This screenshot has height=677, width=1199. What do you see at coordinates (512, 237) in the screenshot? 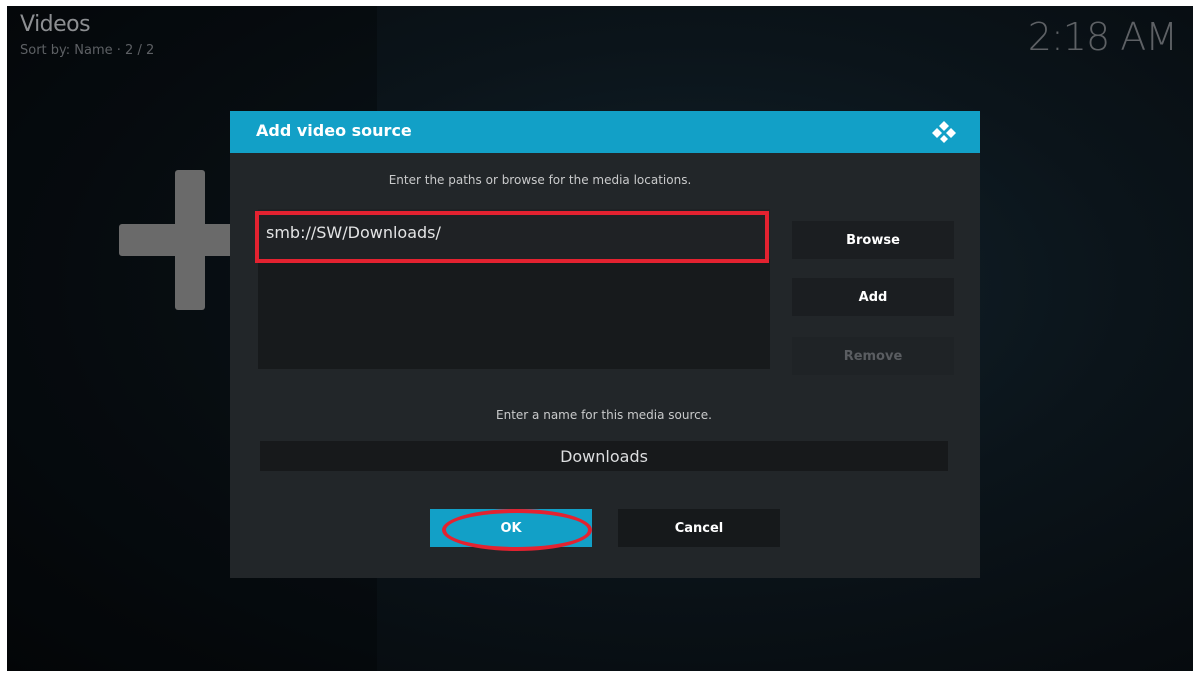
I see `path-highlight-box` at bounding box center [512, 237].